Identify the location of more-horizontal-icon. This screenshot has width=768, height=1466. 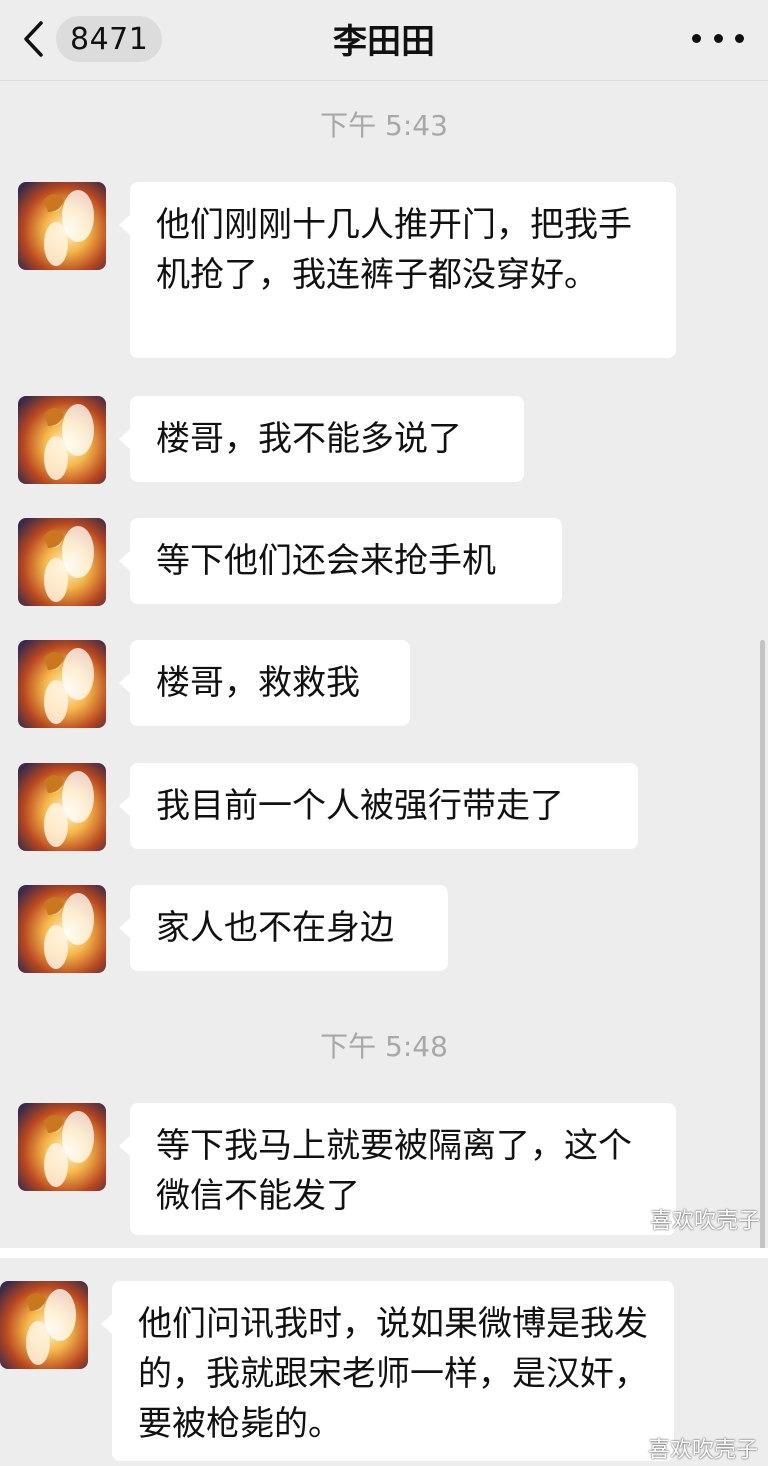
(696, 38).